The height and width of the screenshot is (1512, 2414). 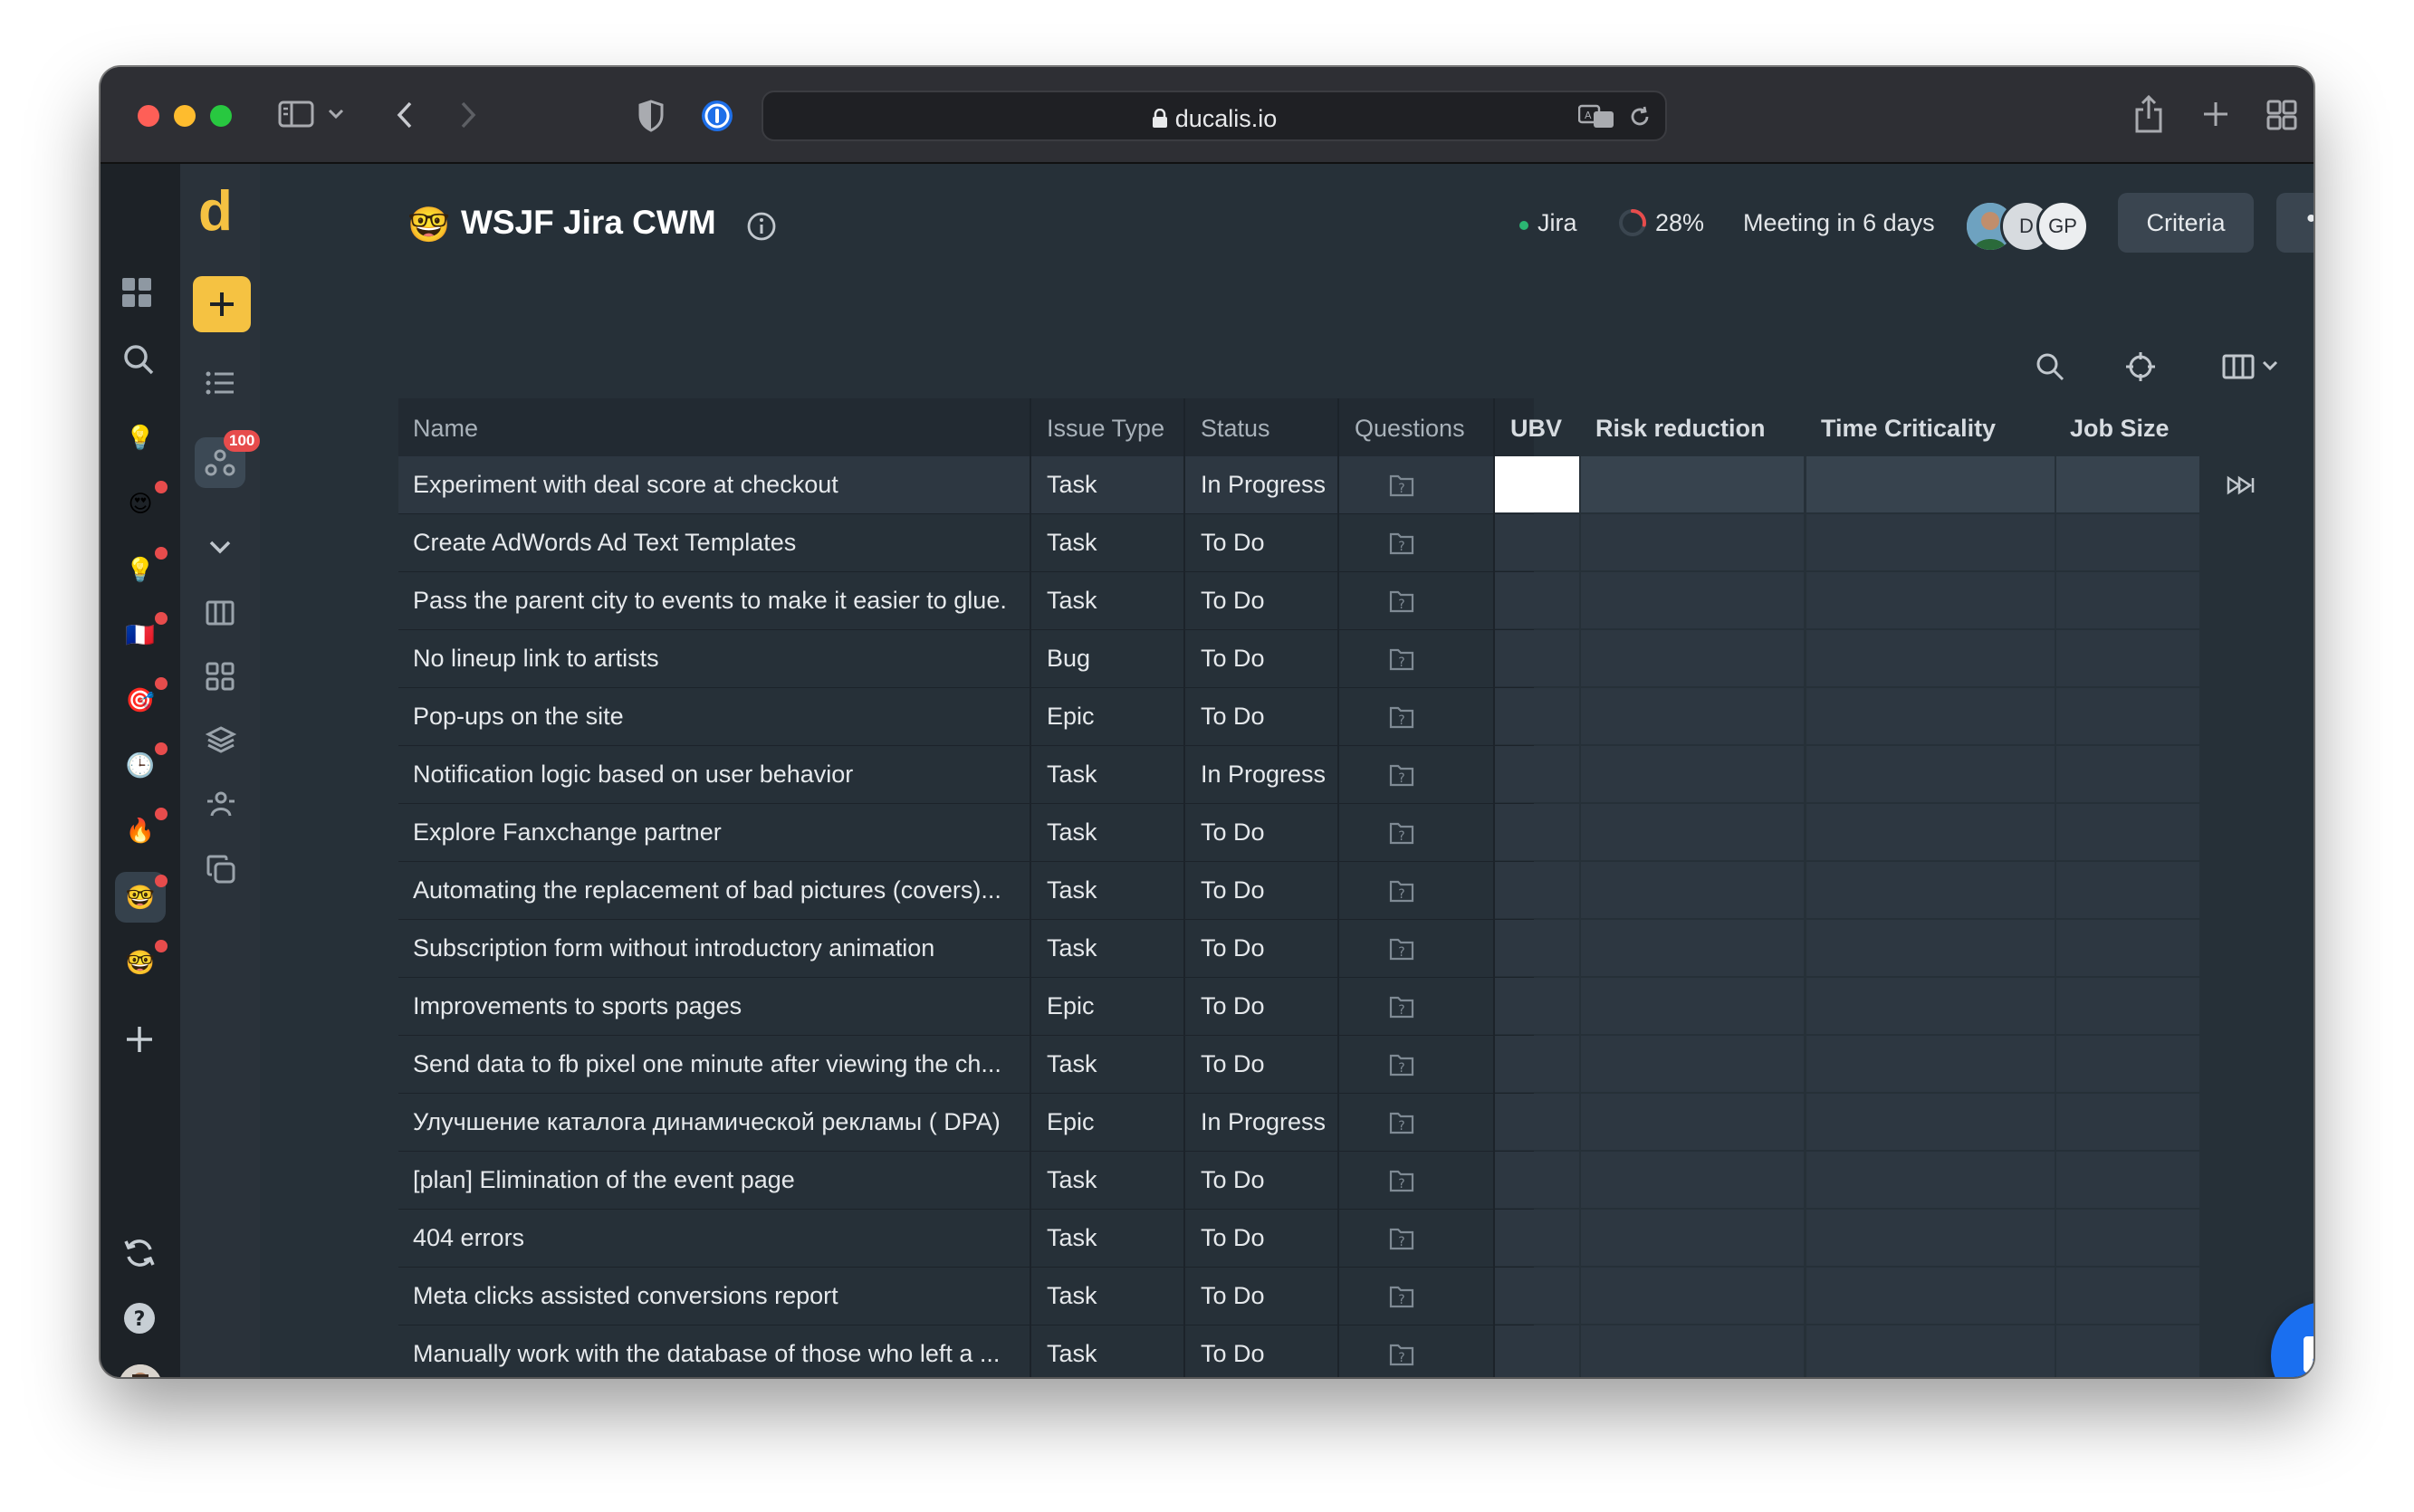 I want to click on layers-icon, so click(x=221, y=739).